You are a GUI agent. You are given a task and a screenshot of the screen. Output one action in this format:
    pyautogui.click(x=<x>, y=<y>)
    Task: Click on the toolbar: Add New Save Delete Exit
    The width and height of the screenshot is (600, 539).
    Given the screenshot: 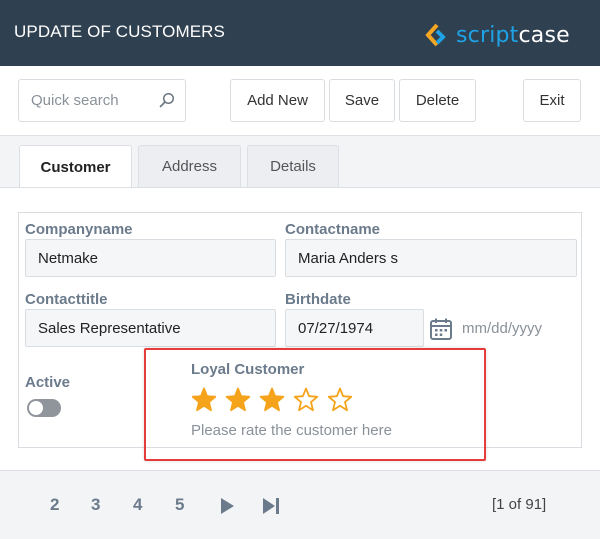 What is the action you would take?
    pyautogui.click(x=300, y=101)
    